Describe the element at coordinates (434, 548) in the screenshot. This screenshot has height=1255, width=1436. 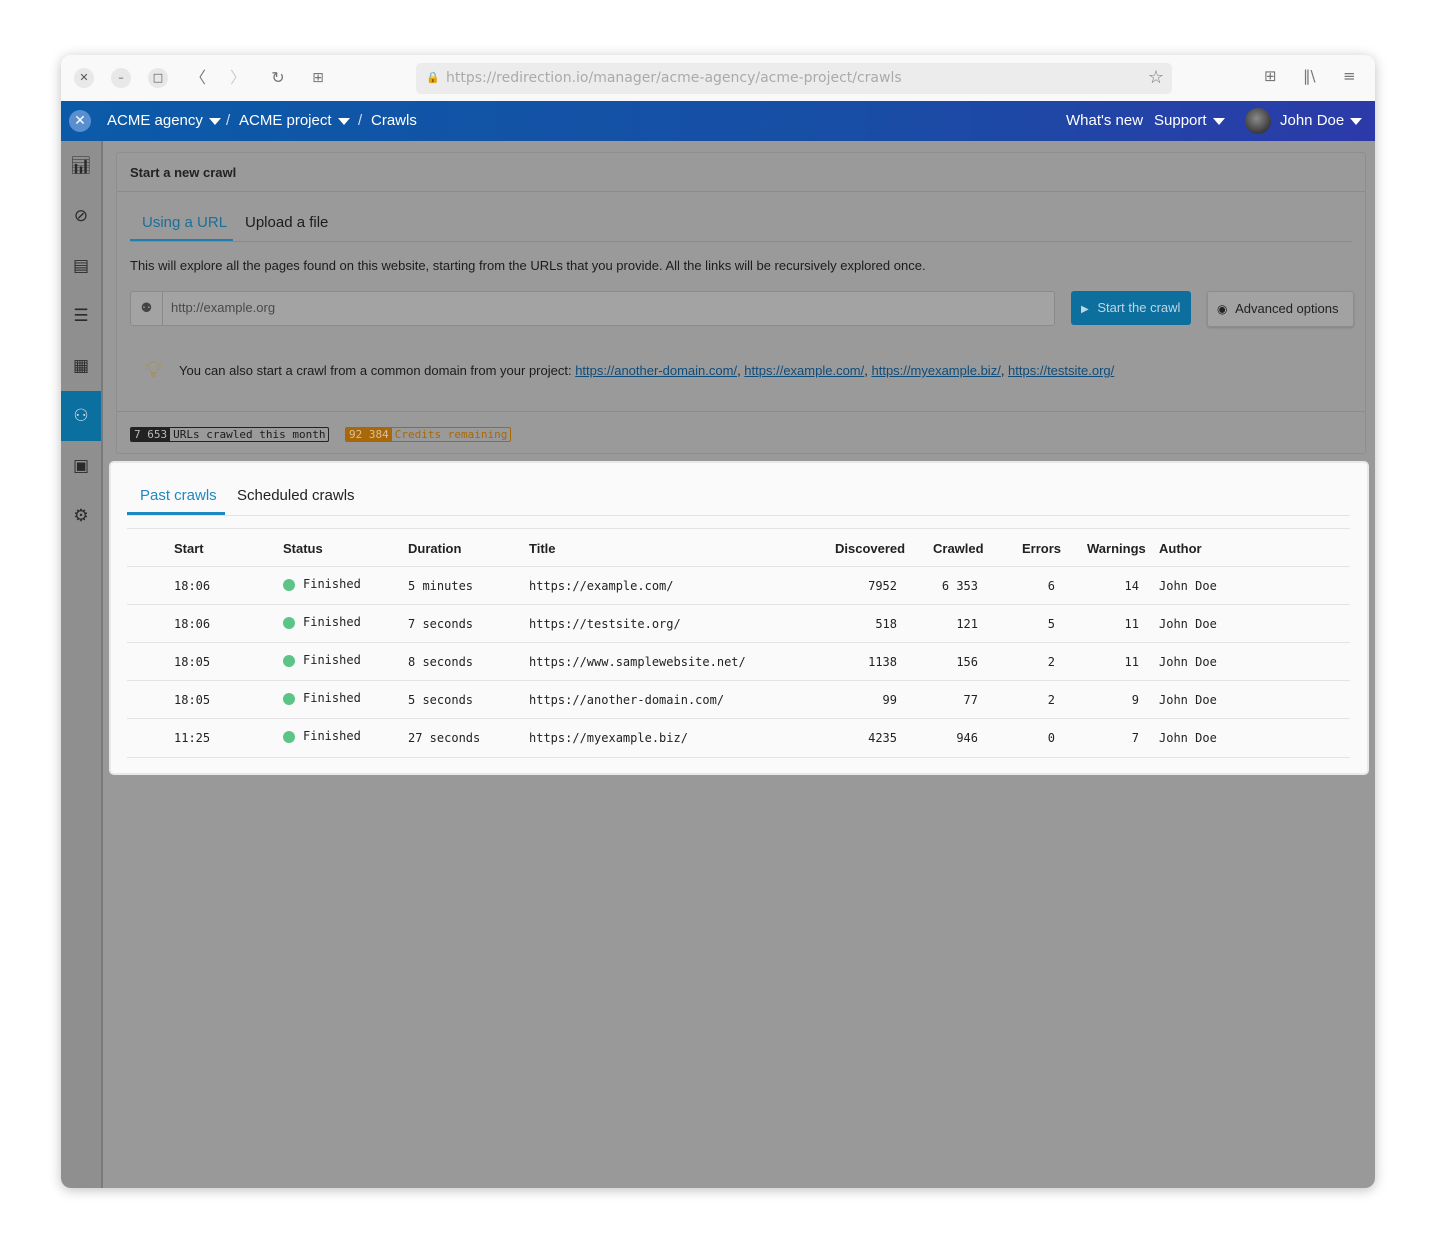
I see `column-duration: Duration` at that location.